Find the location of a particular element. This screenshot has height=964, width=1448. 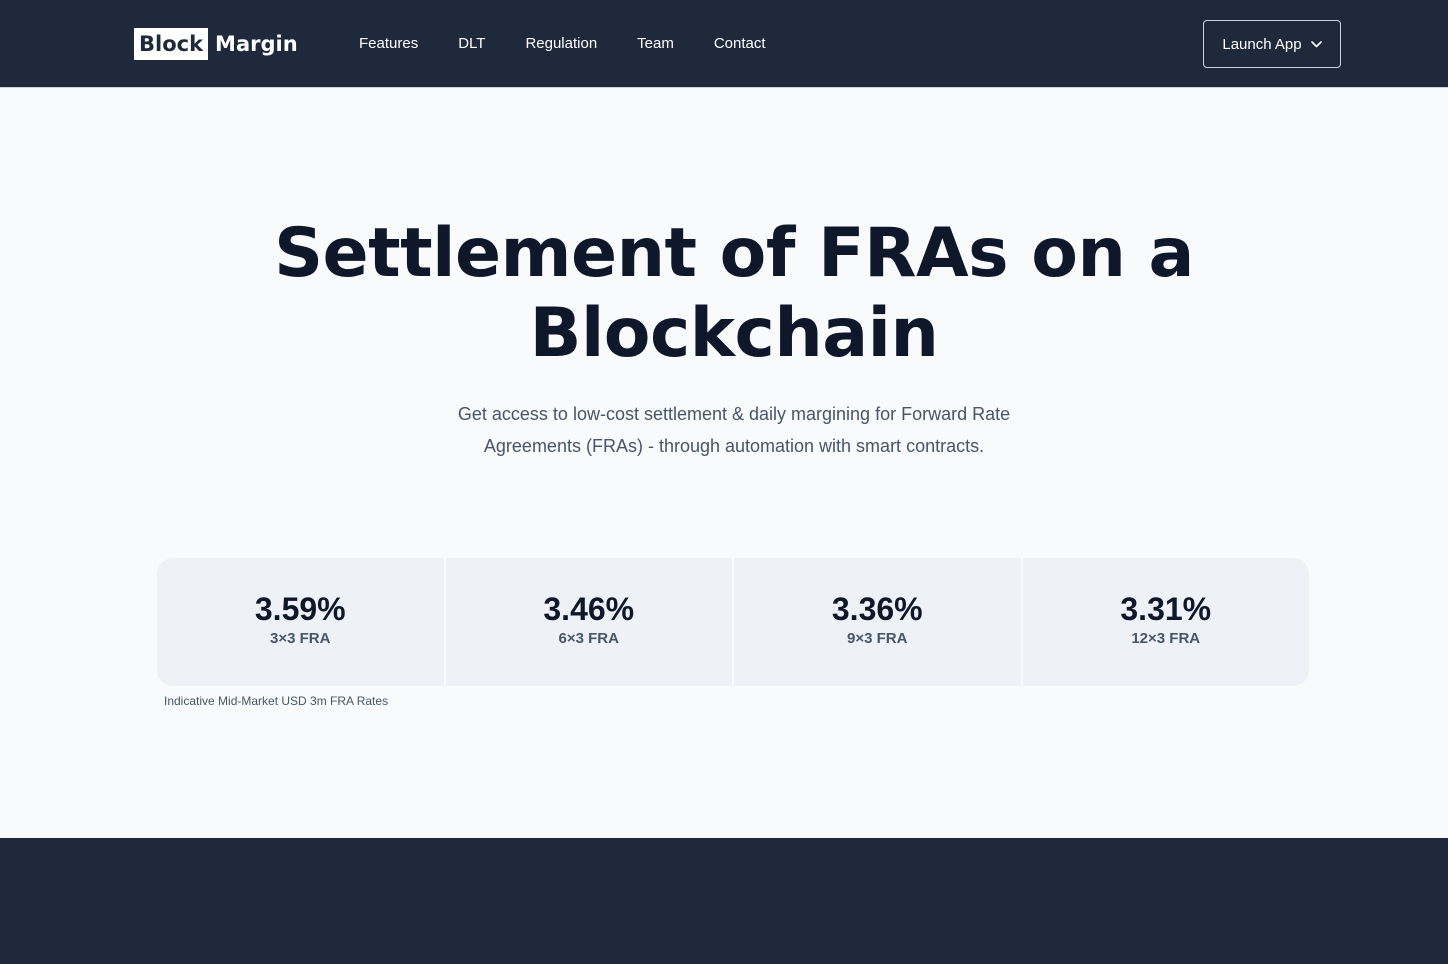

hero-title: Settlement of FRAs on a Blockchain is located at coordinates (734, 294).